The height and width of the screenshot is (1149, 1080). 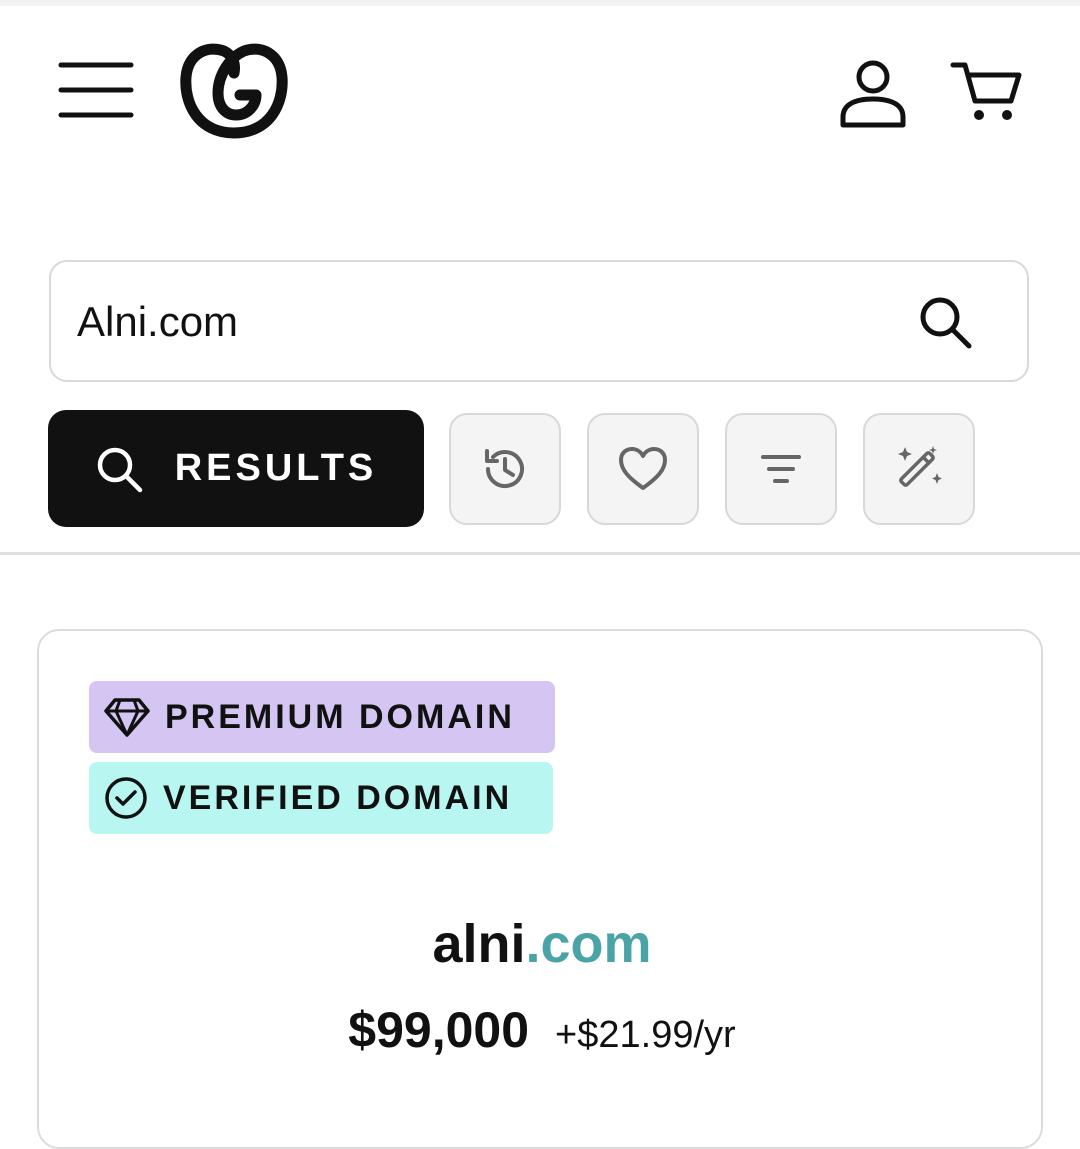 I want to click on search-submit-button, so click(x=945, y=322).